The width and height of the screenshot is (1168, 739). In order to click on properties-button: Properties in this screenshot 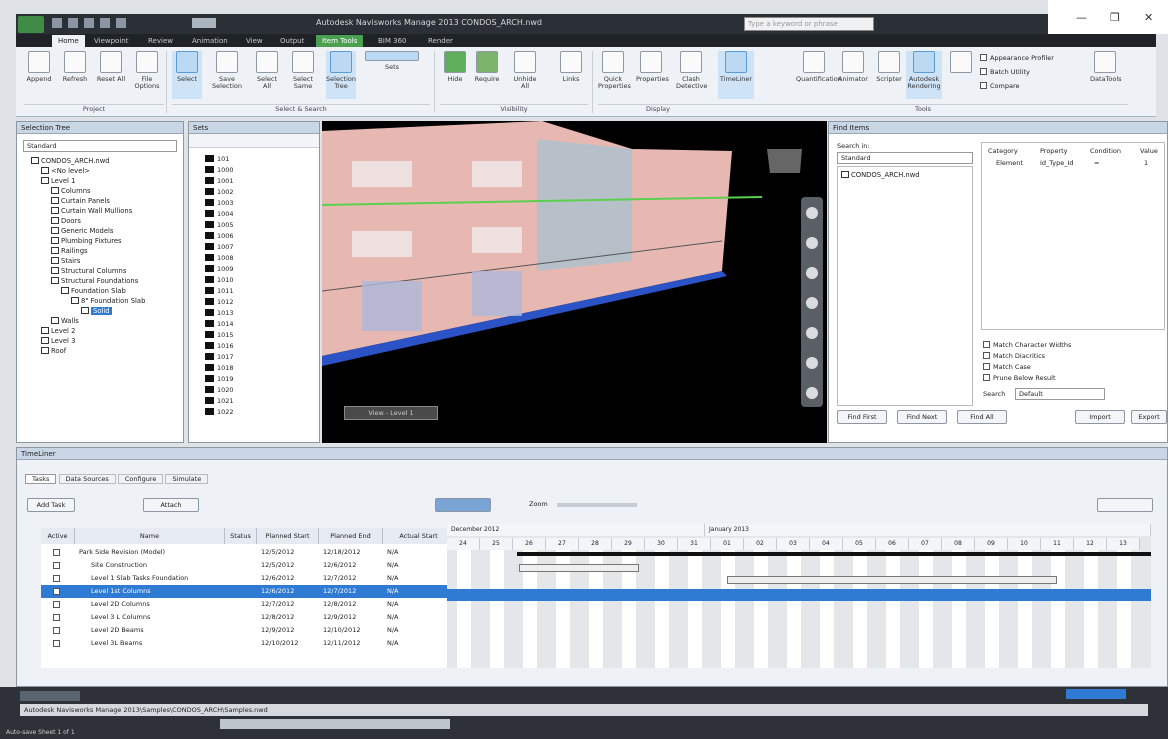, I will do `click(652, 75)`.